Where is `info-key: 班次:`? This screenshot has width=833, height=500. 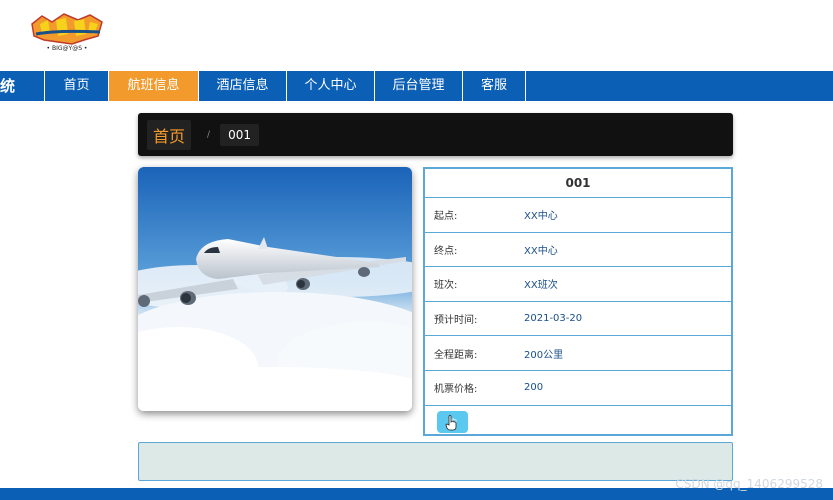 info-key: 班次: is located at coordinates (446, 286).